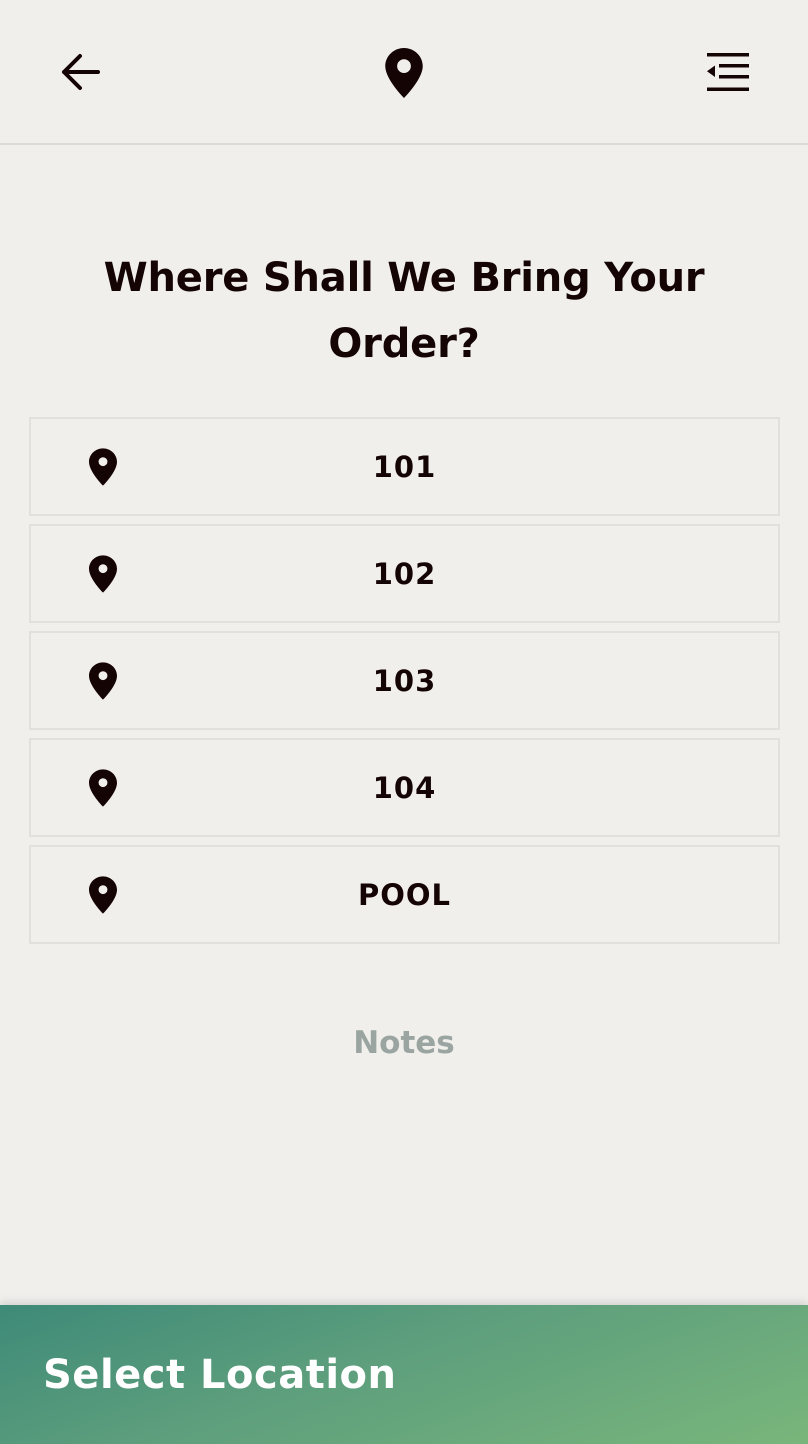 This screenshot has height=1444, width=808. I want to click on location-logo, so click(404, 73).